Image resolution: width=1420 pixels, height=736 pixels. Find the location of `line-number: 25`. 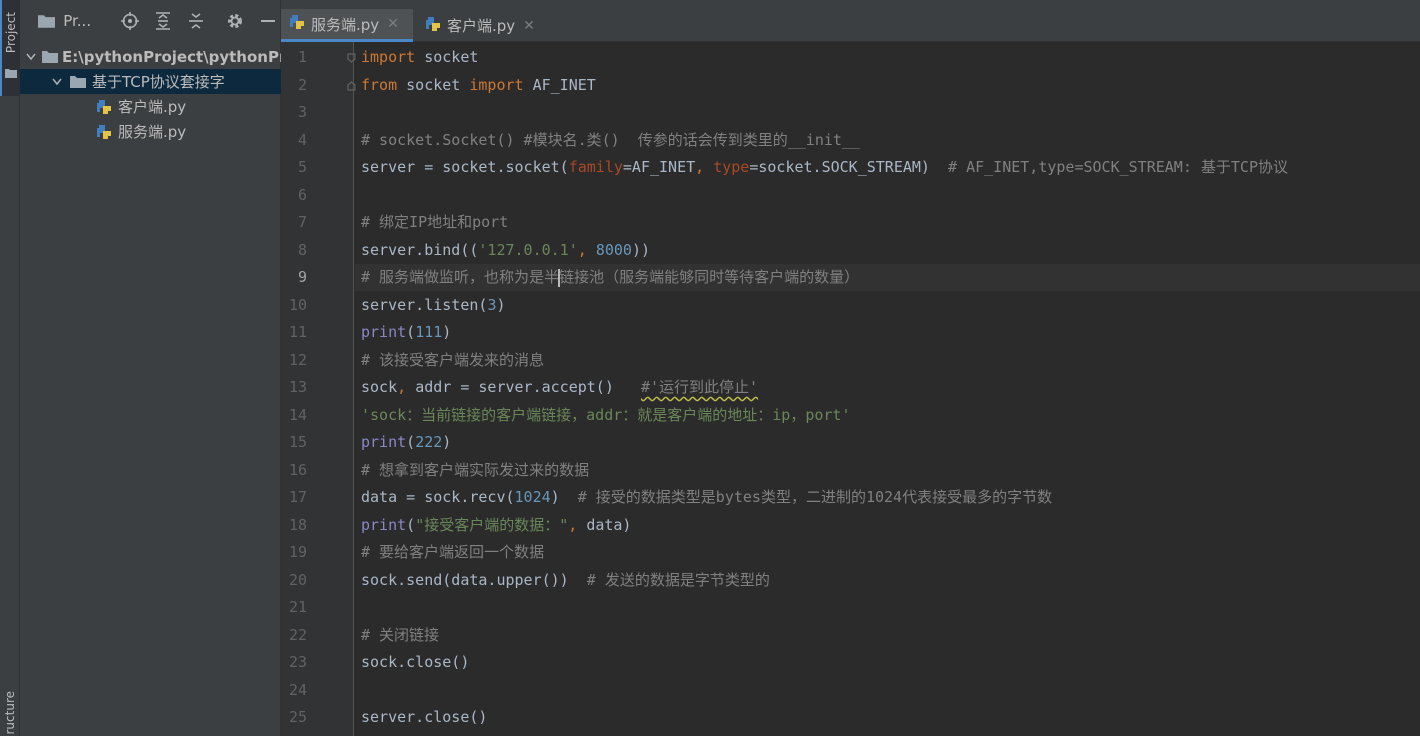

line-number: 25 is located at coordinates (297, 717).